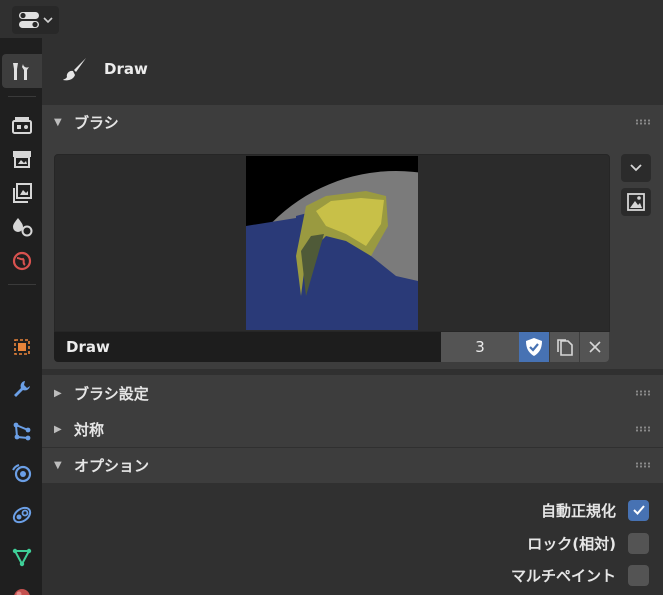 The image size is (663, 595). I want to click on fake-user-toggle, so click(534, 347).